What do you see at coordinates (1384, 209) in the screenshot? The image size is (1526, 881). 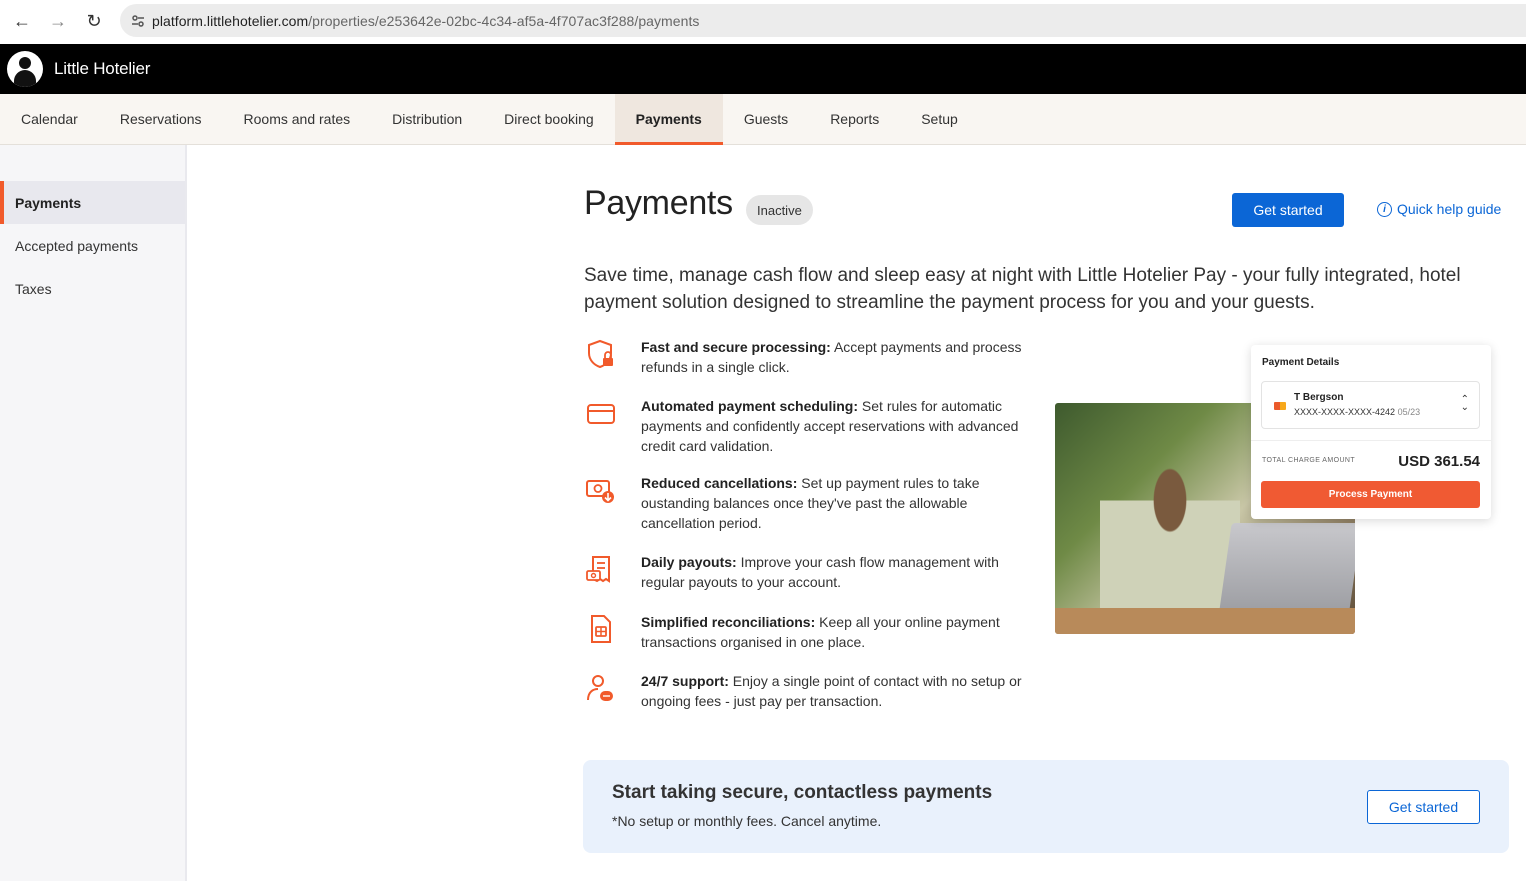 I see `info-icon: i` at bounding box center [1384, 209].